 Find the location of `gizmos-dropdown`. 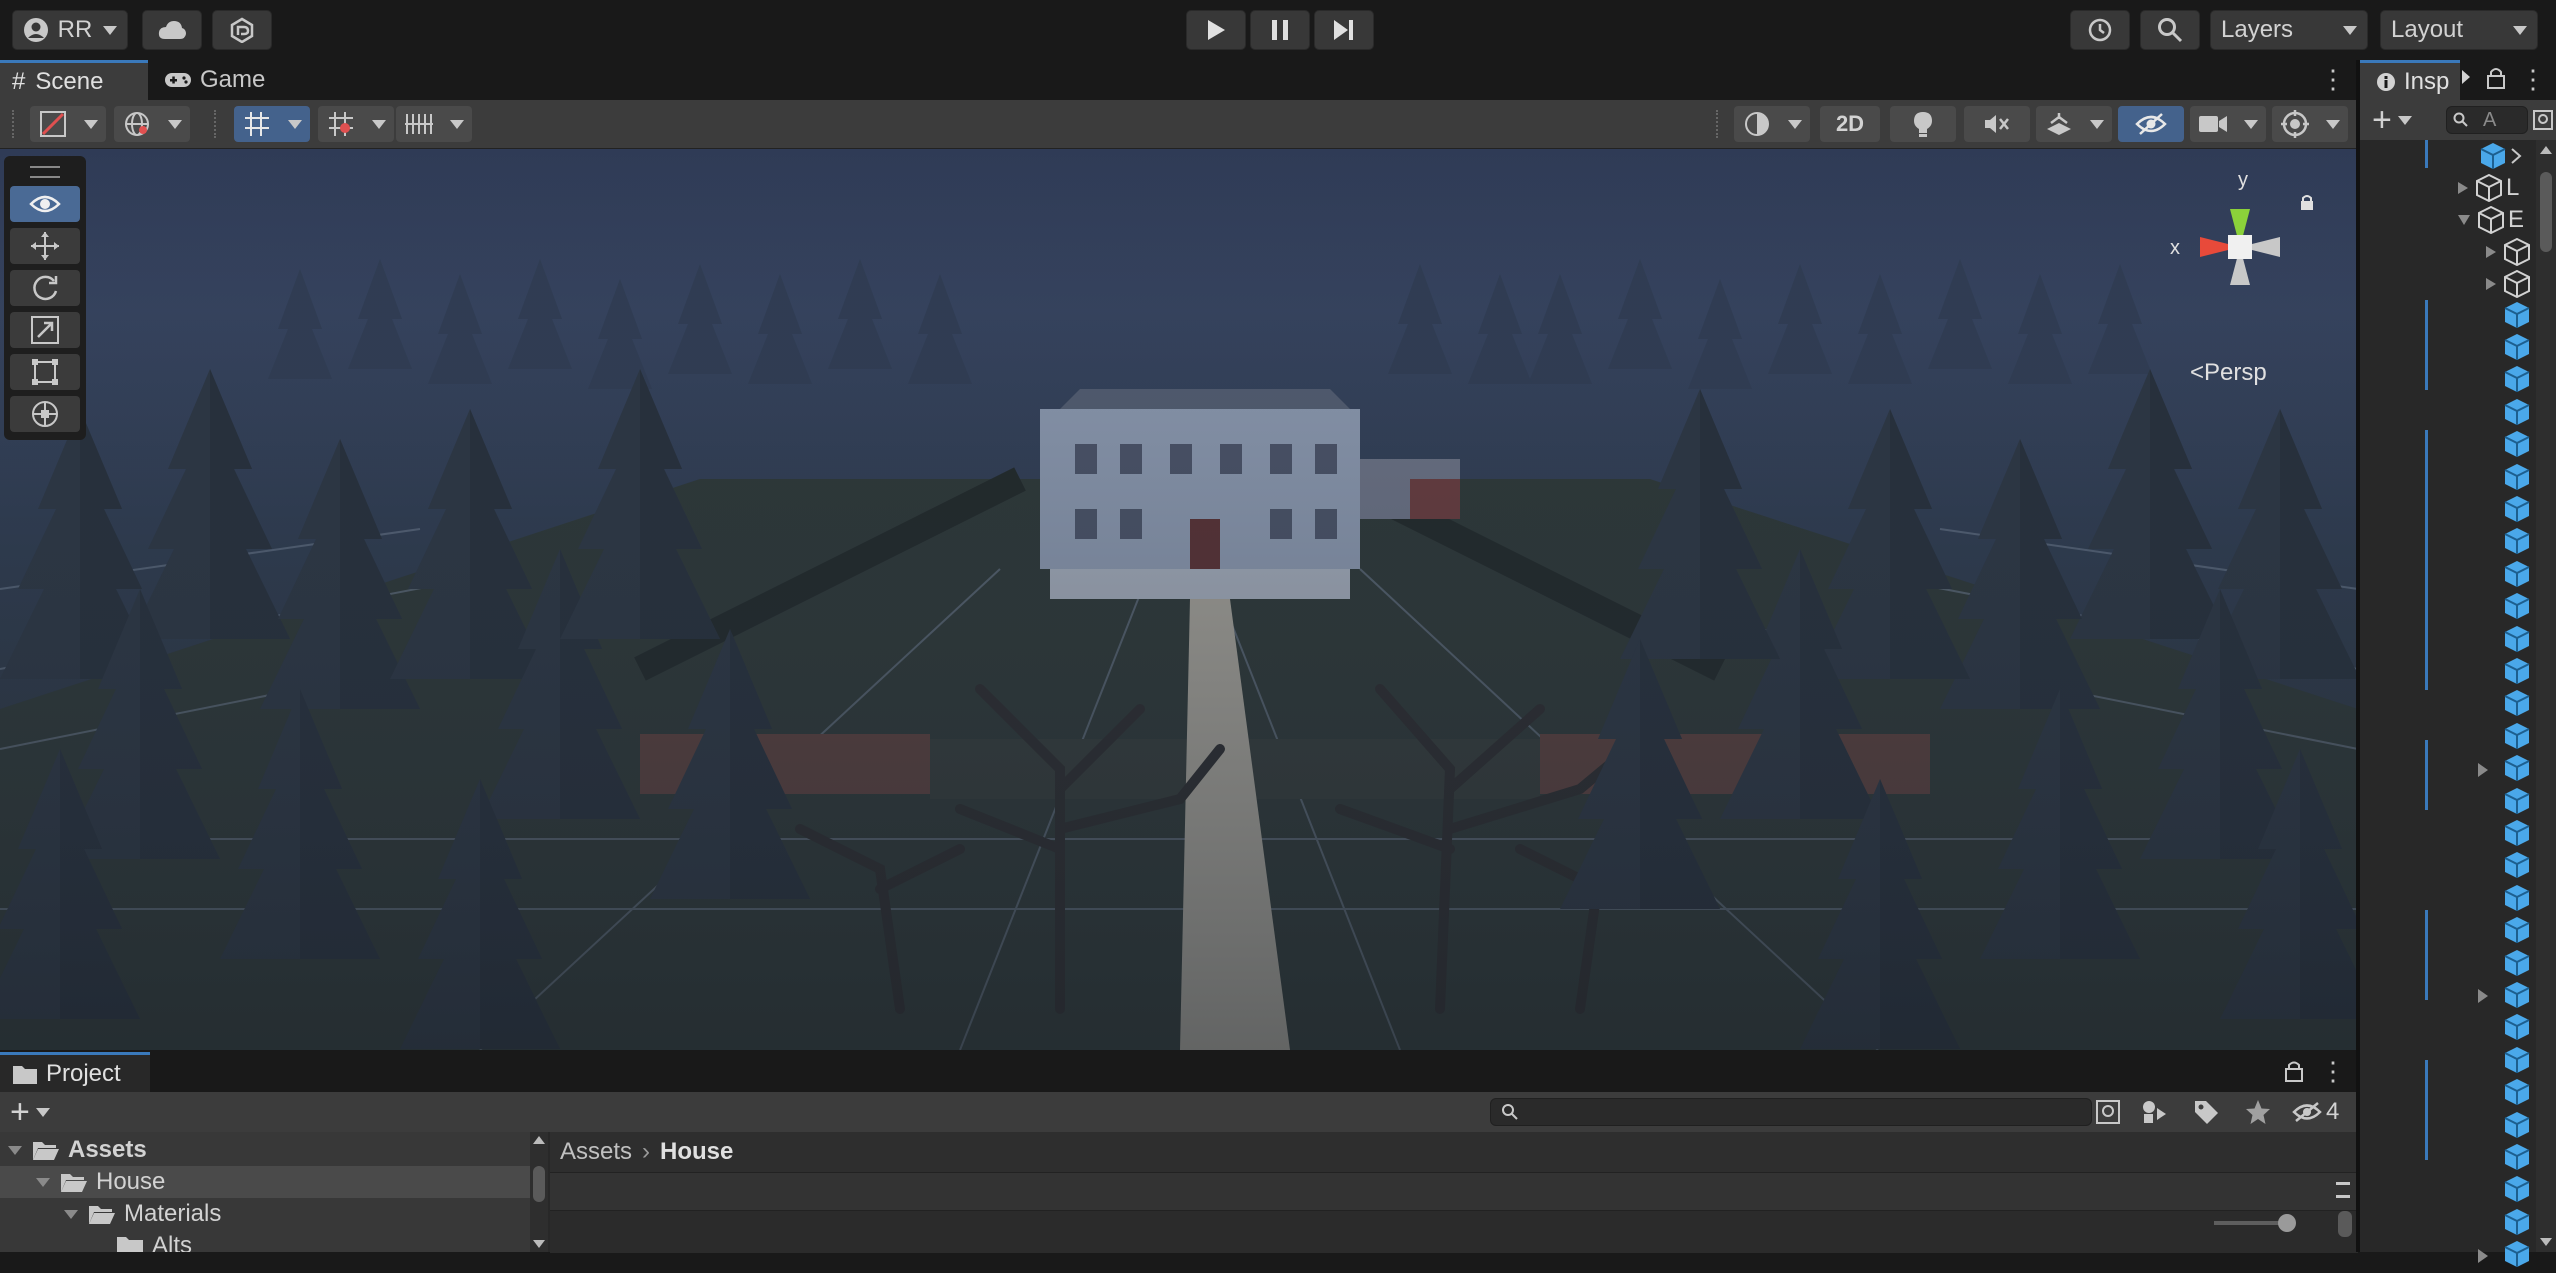

gizmos-dropdown is located at coordinates (2310, 124).